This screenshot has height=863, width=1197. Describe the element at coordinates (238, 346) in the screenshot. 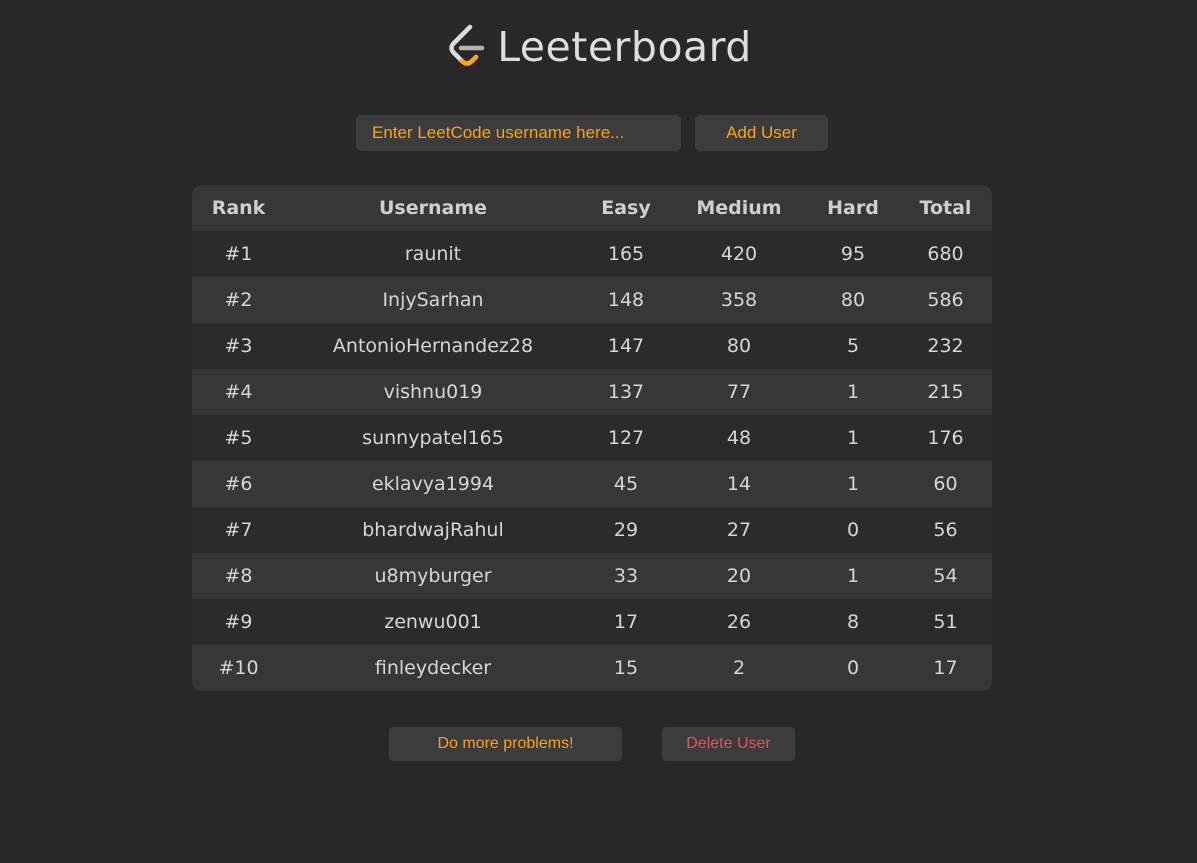

I see `rank-cell: #3` at that location.